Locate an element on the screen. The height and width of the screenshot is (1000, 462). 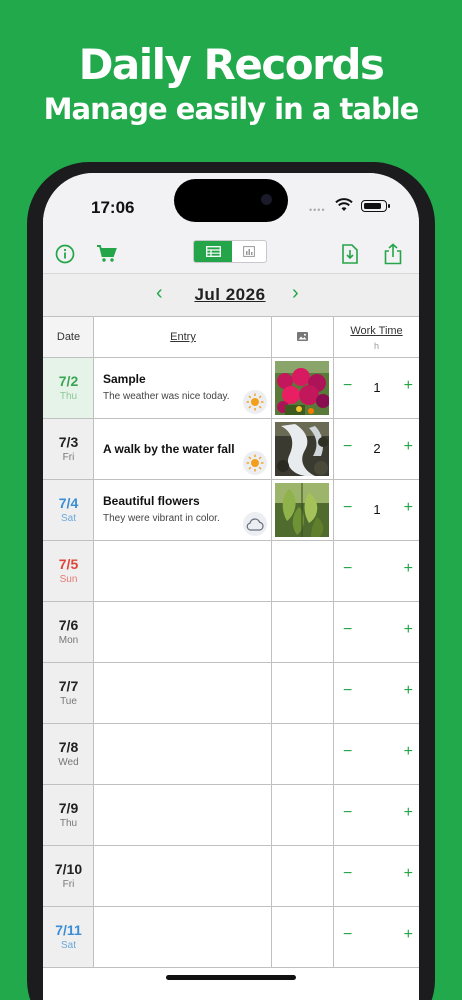
image-icon is located at coordinates (302, 336).